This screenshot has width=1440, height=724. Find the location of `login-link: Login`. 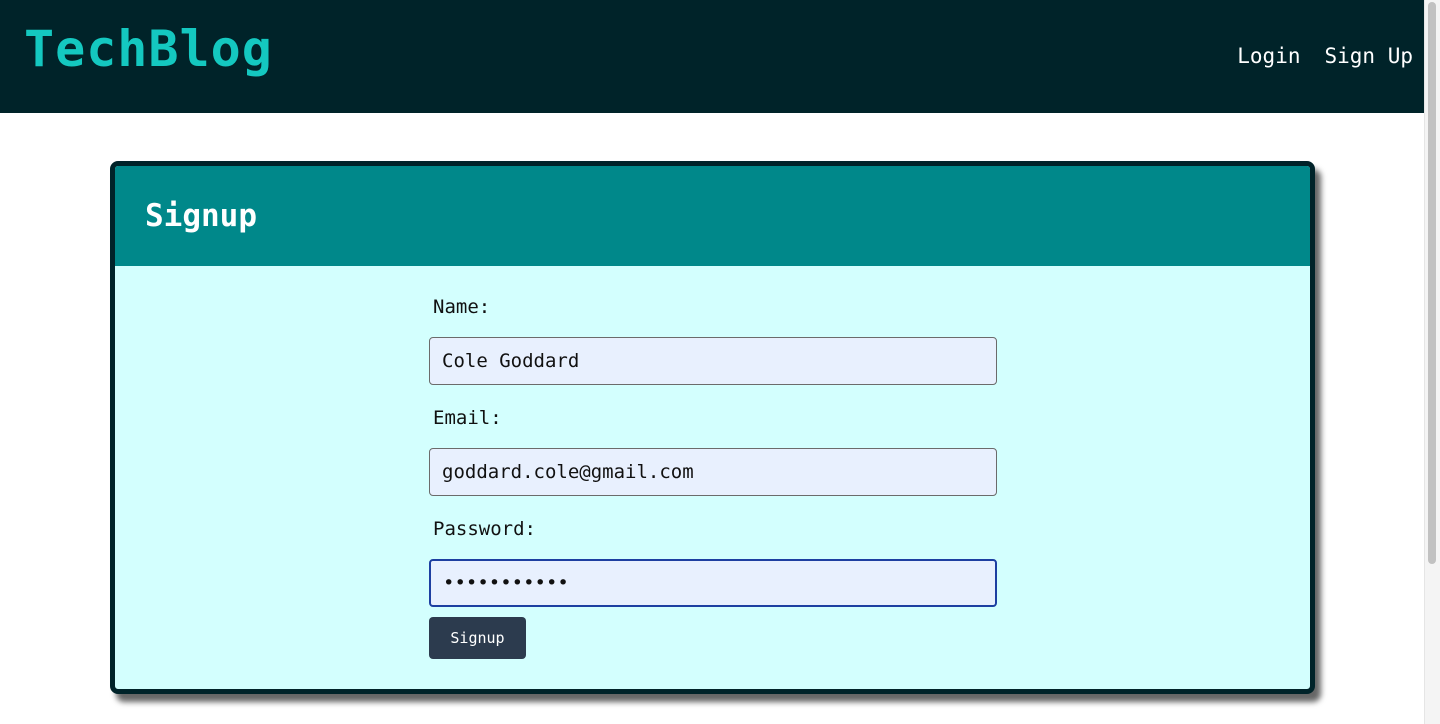

login-link: Login is located at coordinates (1268, 56).